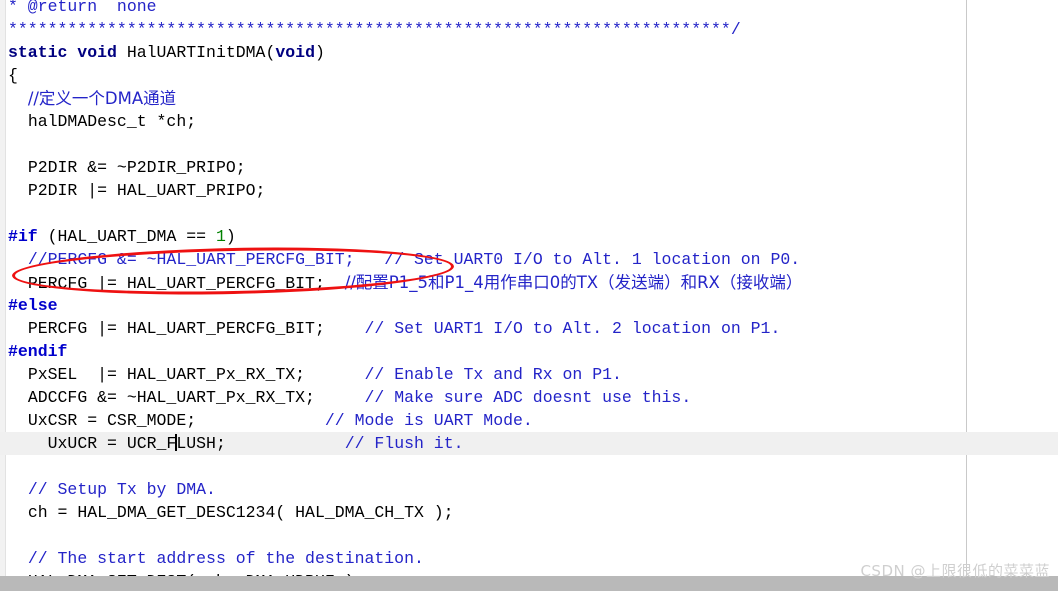 The height and width of the screenshot is (591, 1058). What do you see at coordinates (33, 305) in the screenshot?
I see `code-preprocessor-directive: #else` at bounding box center [33, 305].